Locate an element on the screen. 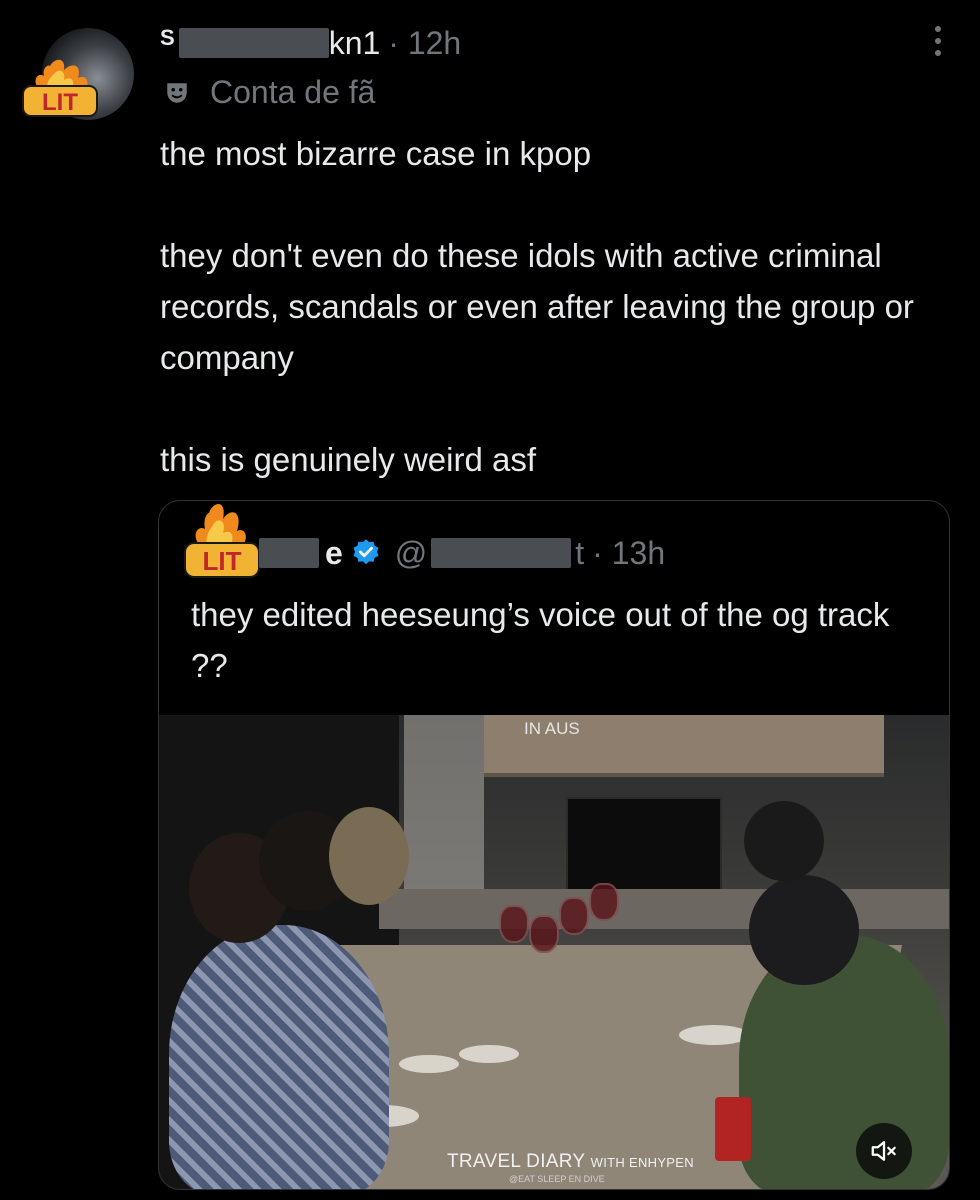  fan-account-text: Conta de fã is located at coordinates (293, 92).